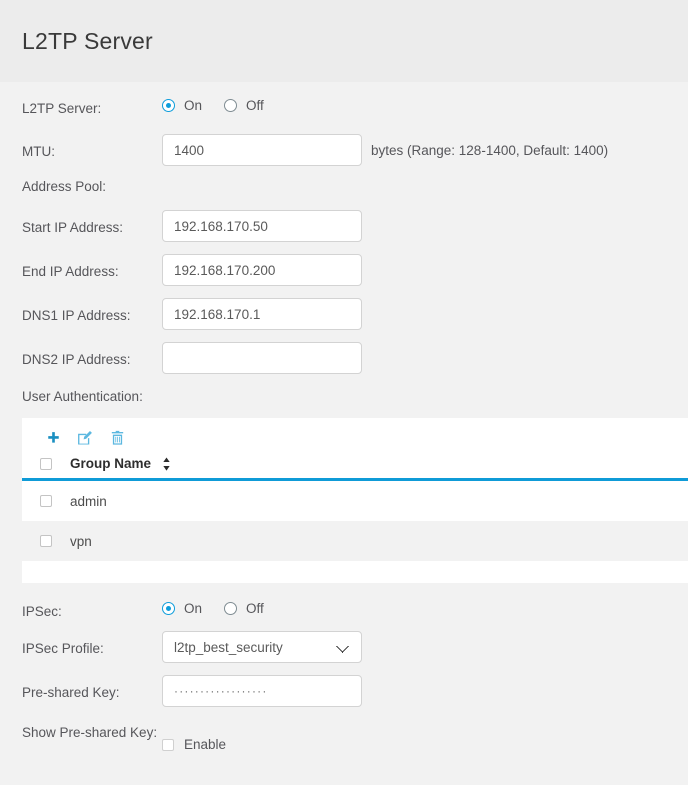  I want to click on ipsec-profile-select: l2tp_best_security, so click(262, 647).